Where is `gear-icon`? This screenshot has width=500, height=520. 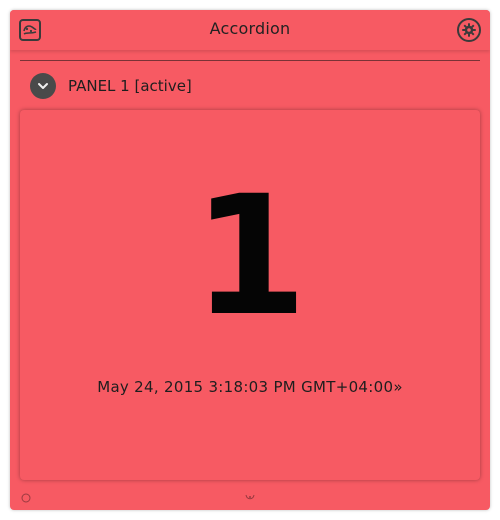
gear-icon is located at coordinates (469, 30).